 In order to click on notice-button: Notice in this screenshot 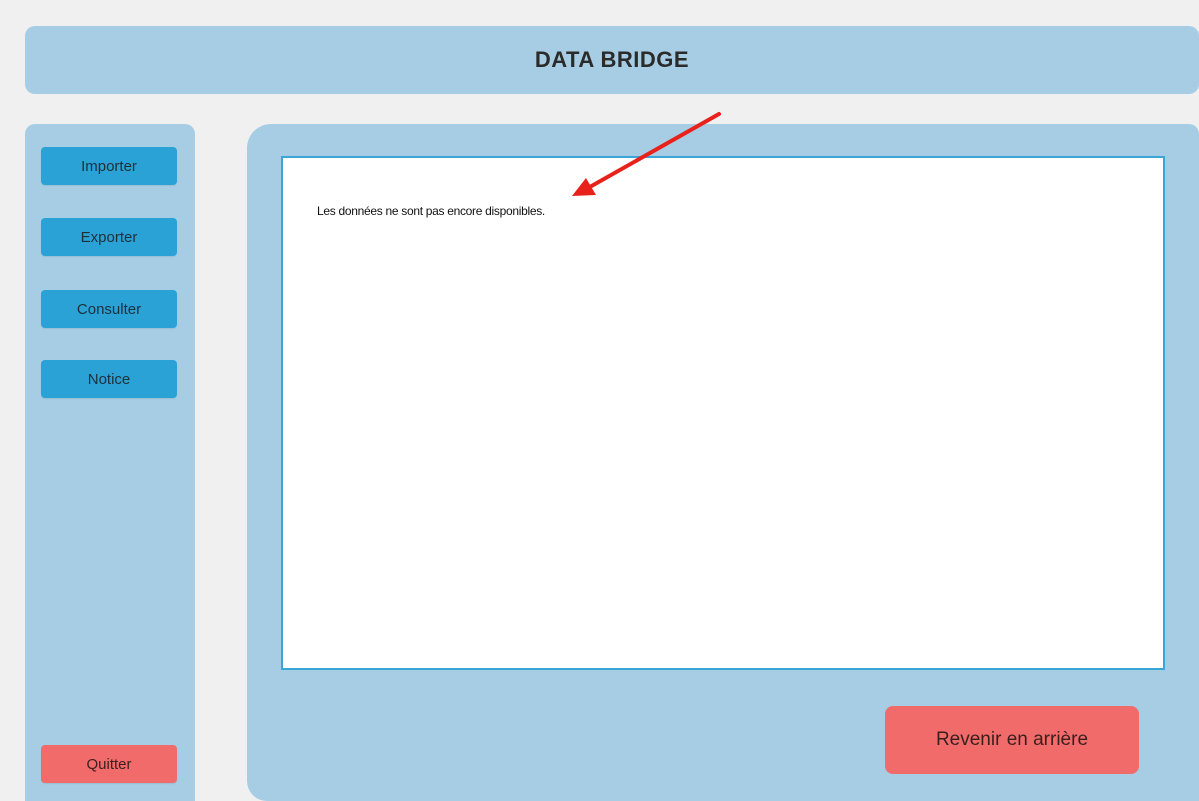, I will do `click(109, 379)`.